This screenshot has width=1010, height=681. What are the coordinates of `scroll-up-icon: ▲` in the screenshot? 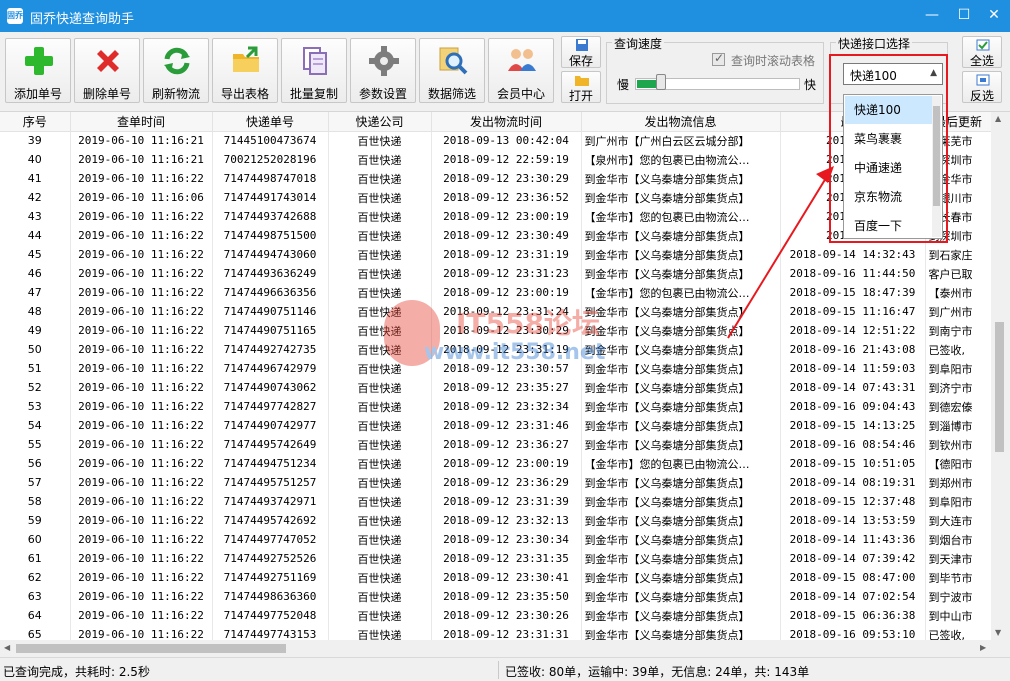 It's located at (998, 118).